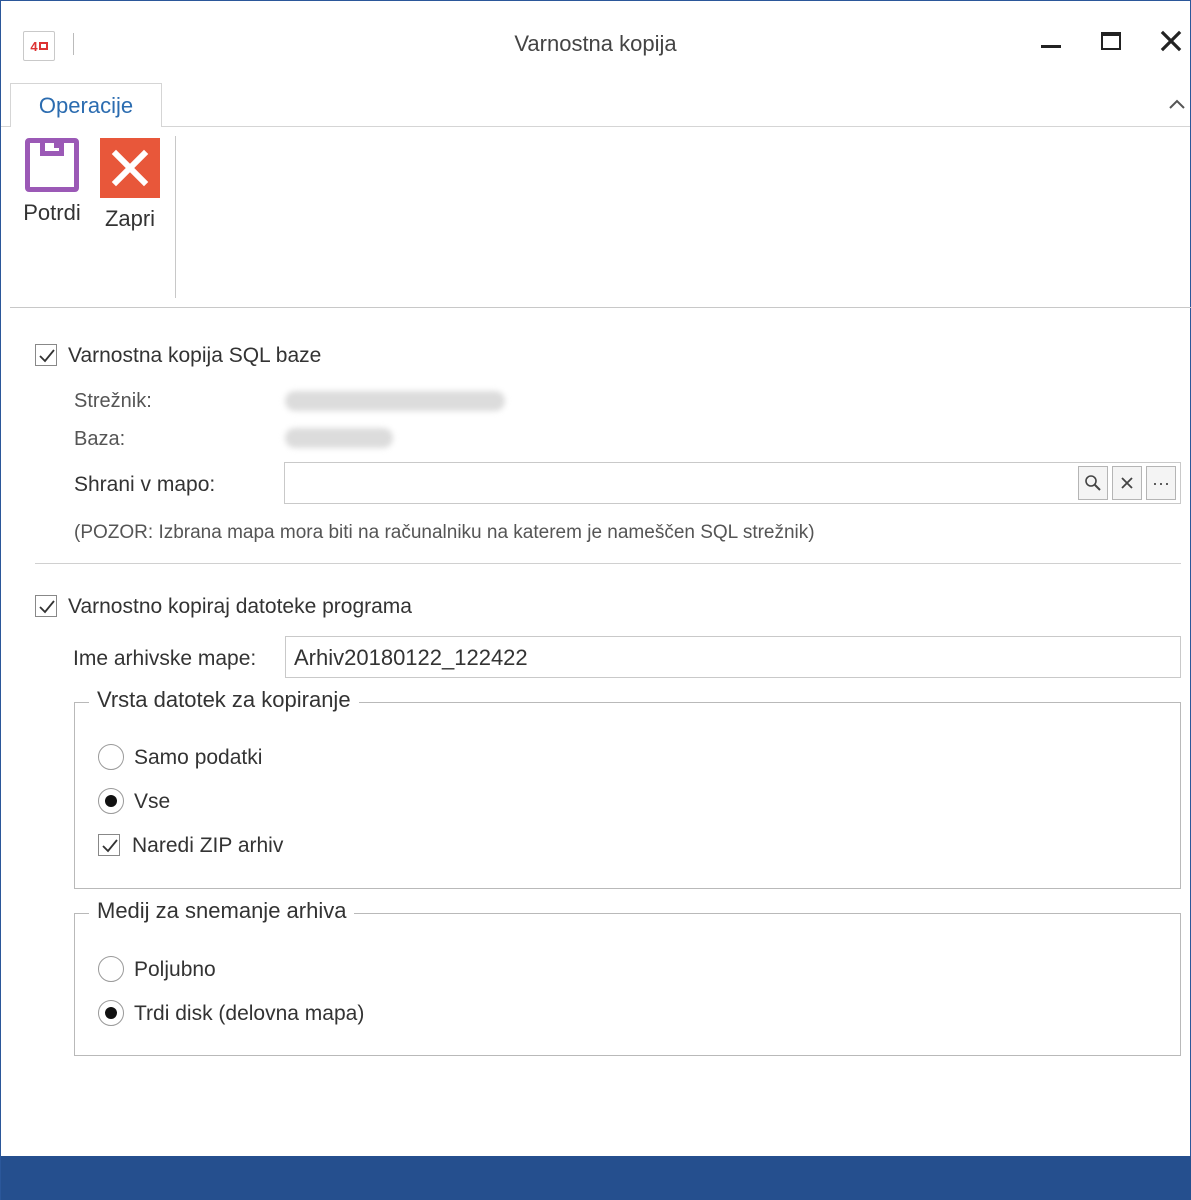 This screenshot has height=1200, width=1191. I want to click on window-close-button, so click(1171, 41).